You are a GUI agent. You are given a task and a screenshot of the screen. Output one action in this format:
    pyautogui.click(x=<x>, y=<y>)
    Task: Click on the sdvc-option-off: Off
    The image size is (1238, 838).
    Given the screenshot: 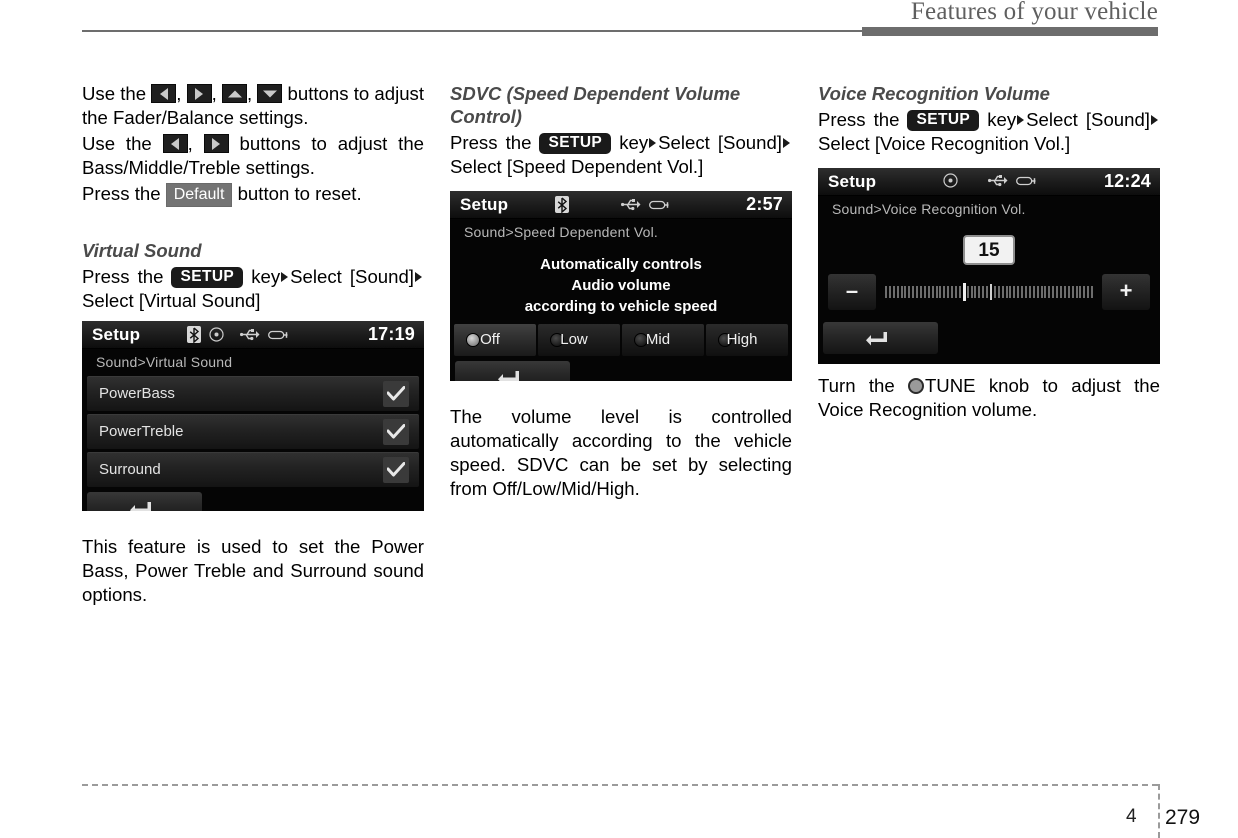 What is the action you would take?
    pyautogui.click(x=495, y=340)
    